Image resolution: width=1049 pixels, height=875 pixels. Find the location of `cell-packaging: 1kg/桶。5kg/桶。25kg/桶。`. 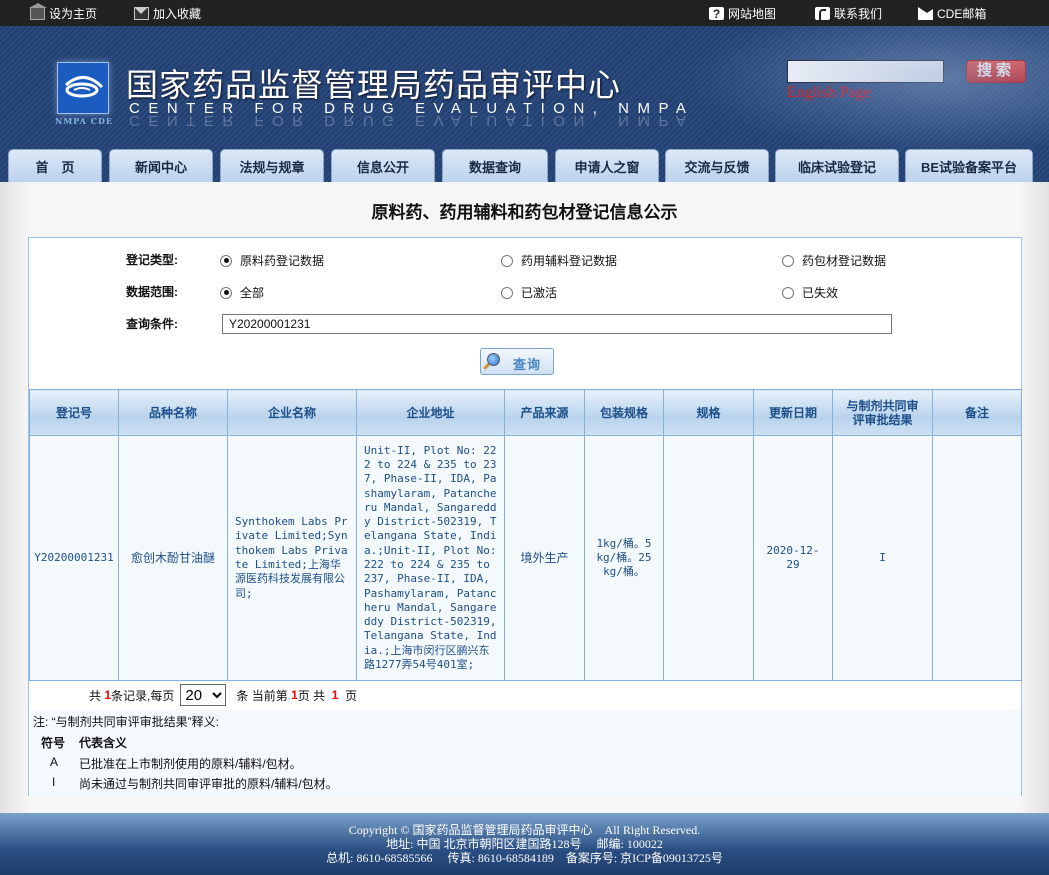

cell-packaging: 1kg/桶。5kg/桶。25kg/桶。 is located at coordinates (624, 558).